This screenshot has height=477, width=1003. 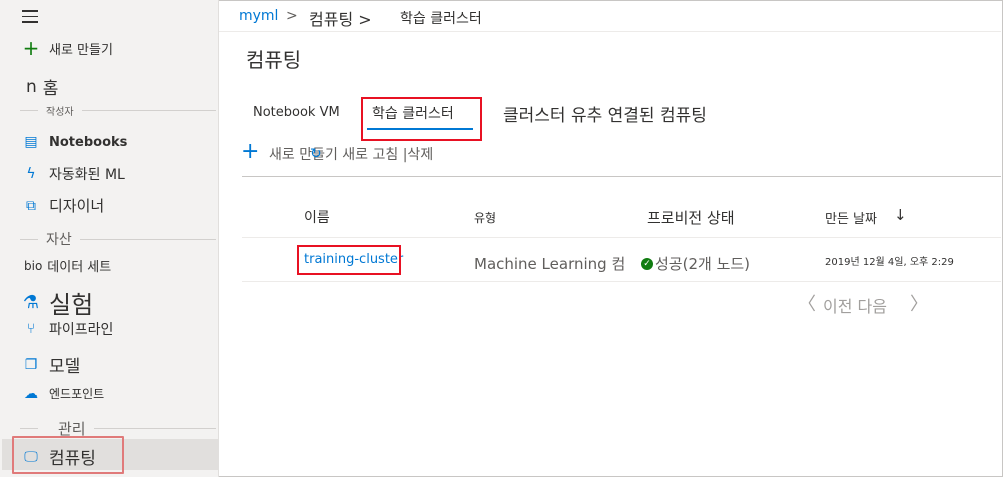 What do you see at coordinates (250, 152) in the screenshot?
I see `add-icon: +` at bounding box center [250, 152].